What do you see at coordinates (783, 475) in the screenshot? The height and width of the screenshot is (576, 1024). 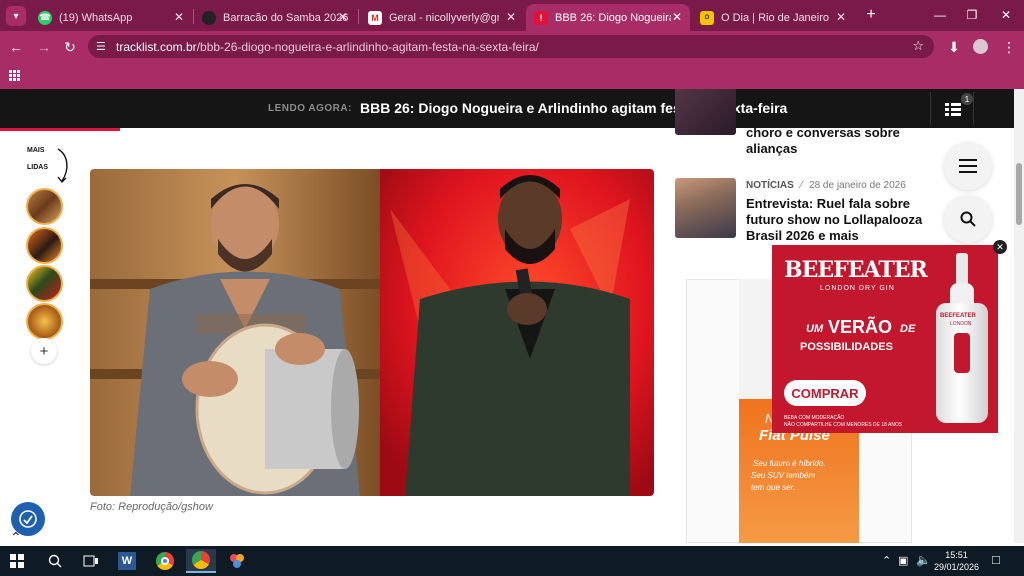 I see `fiat-tagline-2: Seu SUV também` at bounding box center [783, 475].